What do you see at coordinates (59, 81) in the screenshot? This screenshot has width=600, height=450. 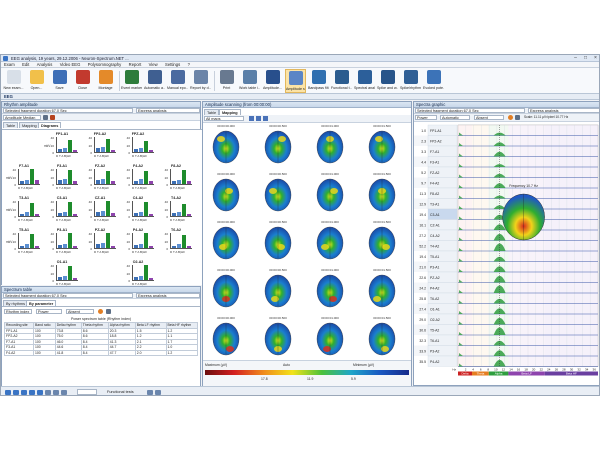 I see `ribbon-button-save: Save` at bounding box center [59, 81].